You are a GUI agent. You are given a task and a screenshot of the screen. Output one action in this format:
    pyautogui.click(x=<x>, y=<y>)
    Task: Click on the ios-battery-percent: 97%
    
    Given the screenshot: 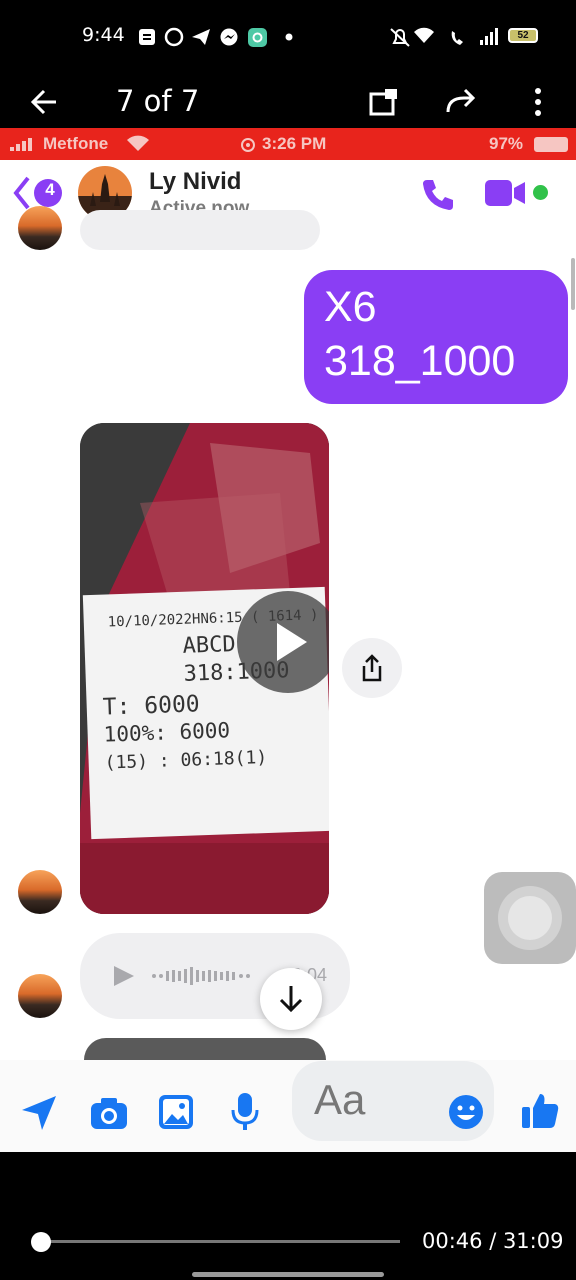 What is the action you would take?
    pyautogui.click(x=506, y=143)
    